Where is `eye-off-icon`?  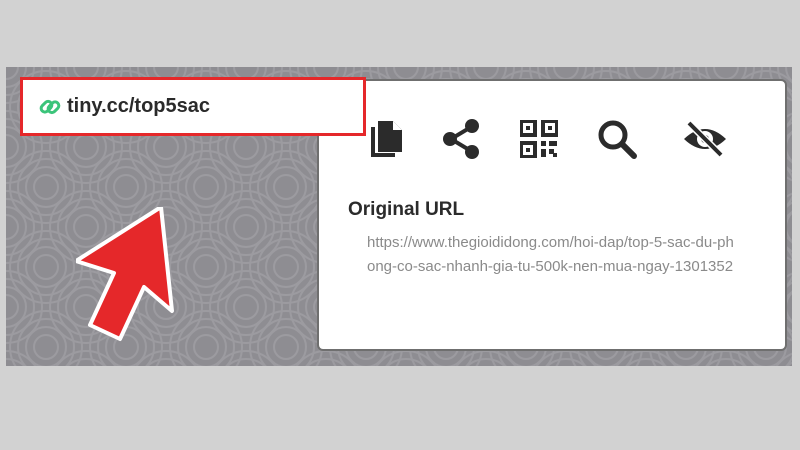
eye-off-icon is located at coordinates (705, 139).